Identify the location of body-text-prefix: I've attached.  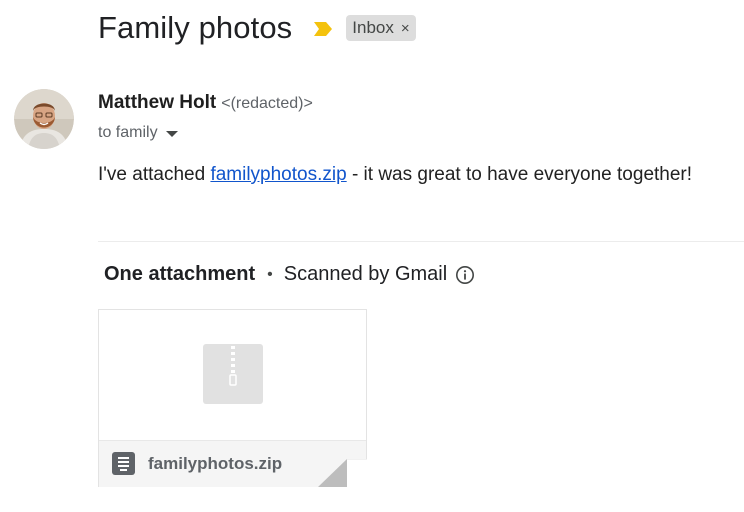
(154, 174).